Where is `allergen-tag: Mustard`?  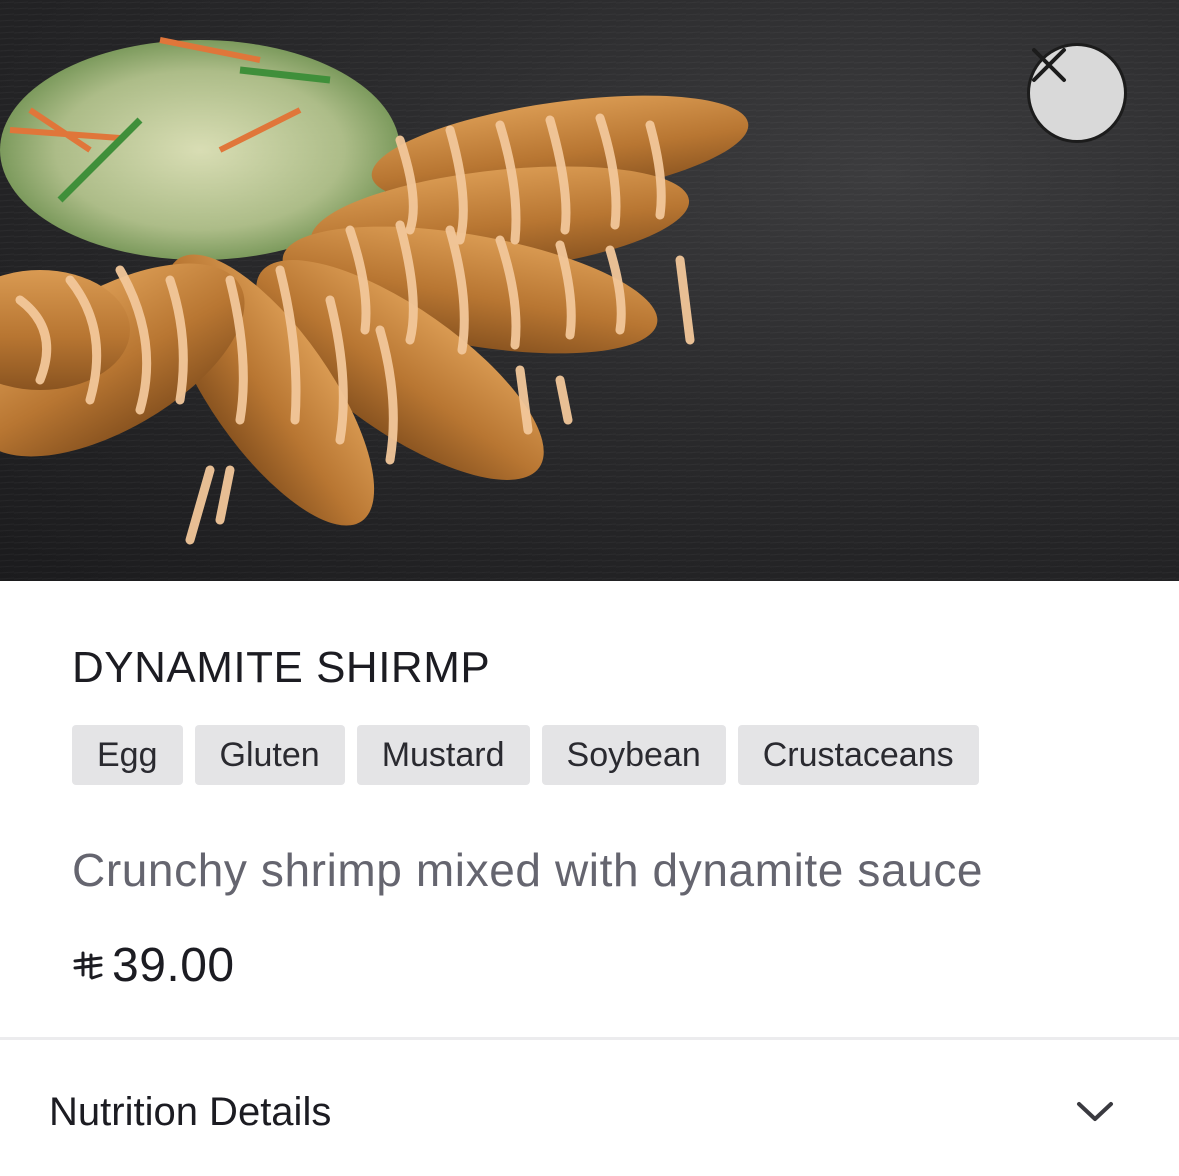 allergen-tag: Mustard is located at coordinates (443, 755).